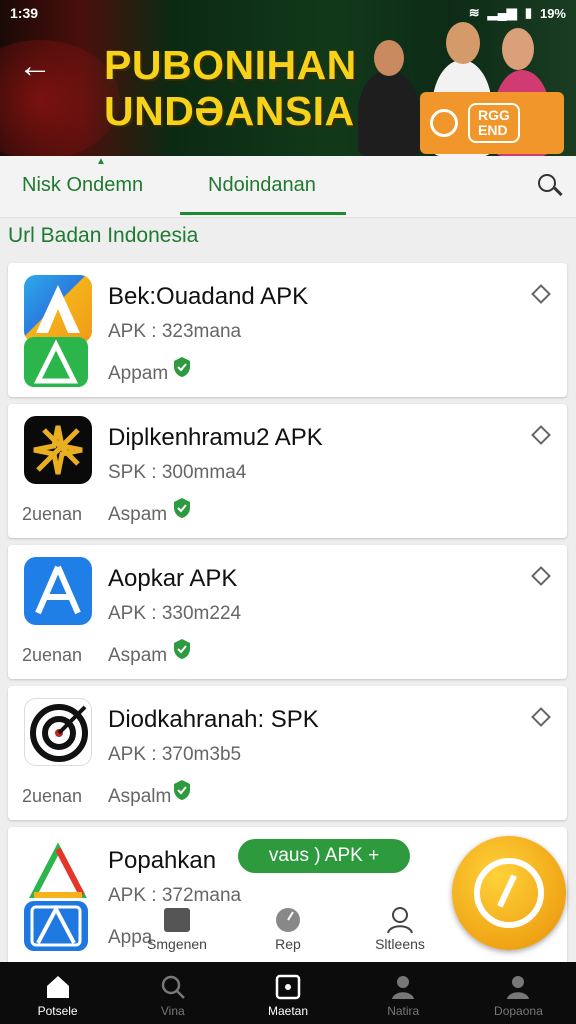 The image size is (576, 1024). I want to click on box-icon, so click(177, 920).